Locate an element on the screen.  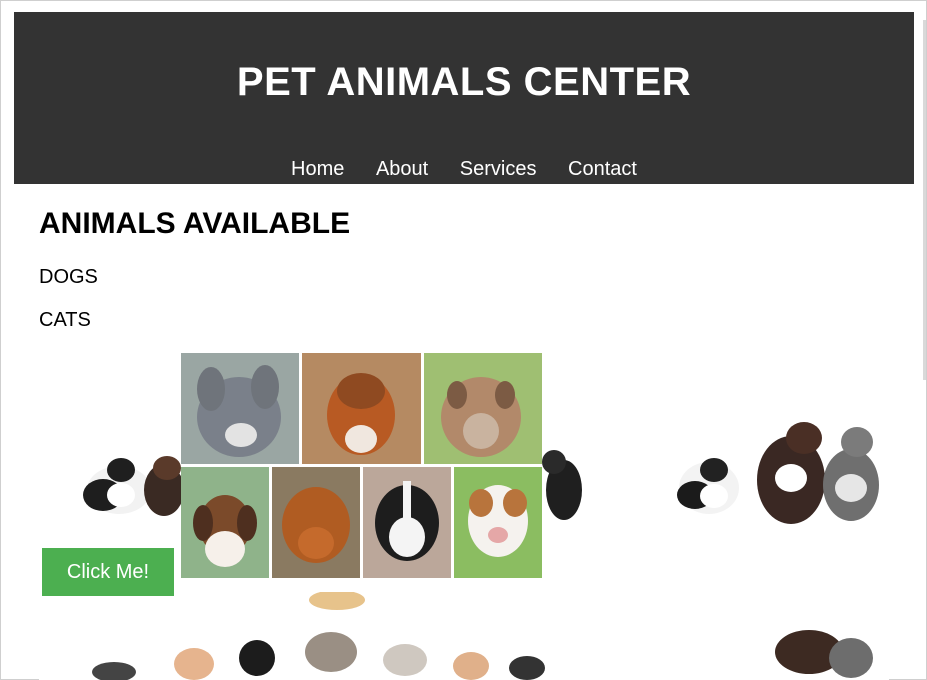
nav-services: Services is located at coordinates (498, 169).